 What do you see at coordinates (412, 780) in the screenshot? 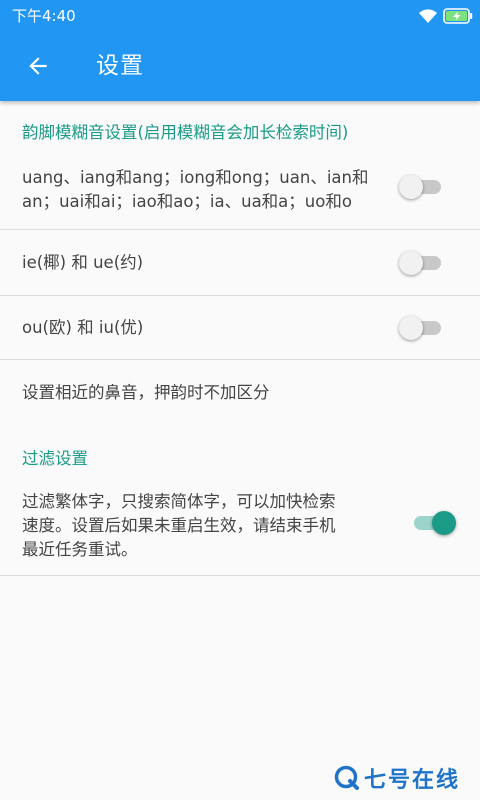
I see `watermark-text: 七号在线` at bounding box center [412, 780].